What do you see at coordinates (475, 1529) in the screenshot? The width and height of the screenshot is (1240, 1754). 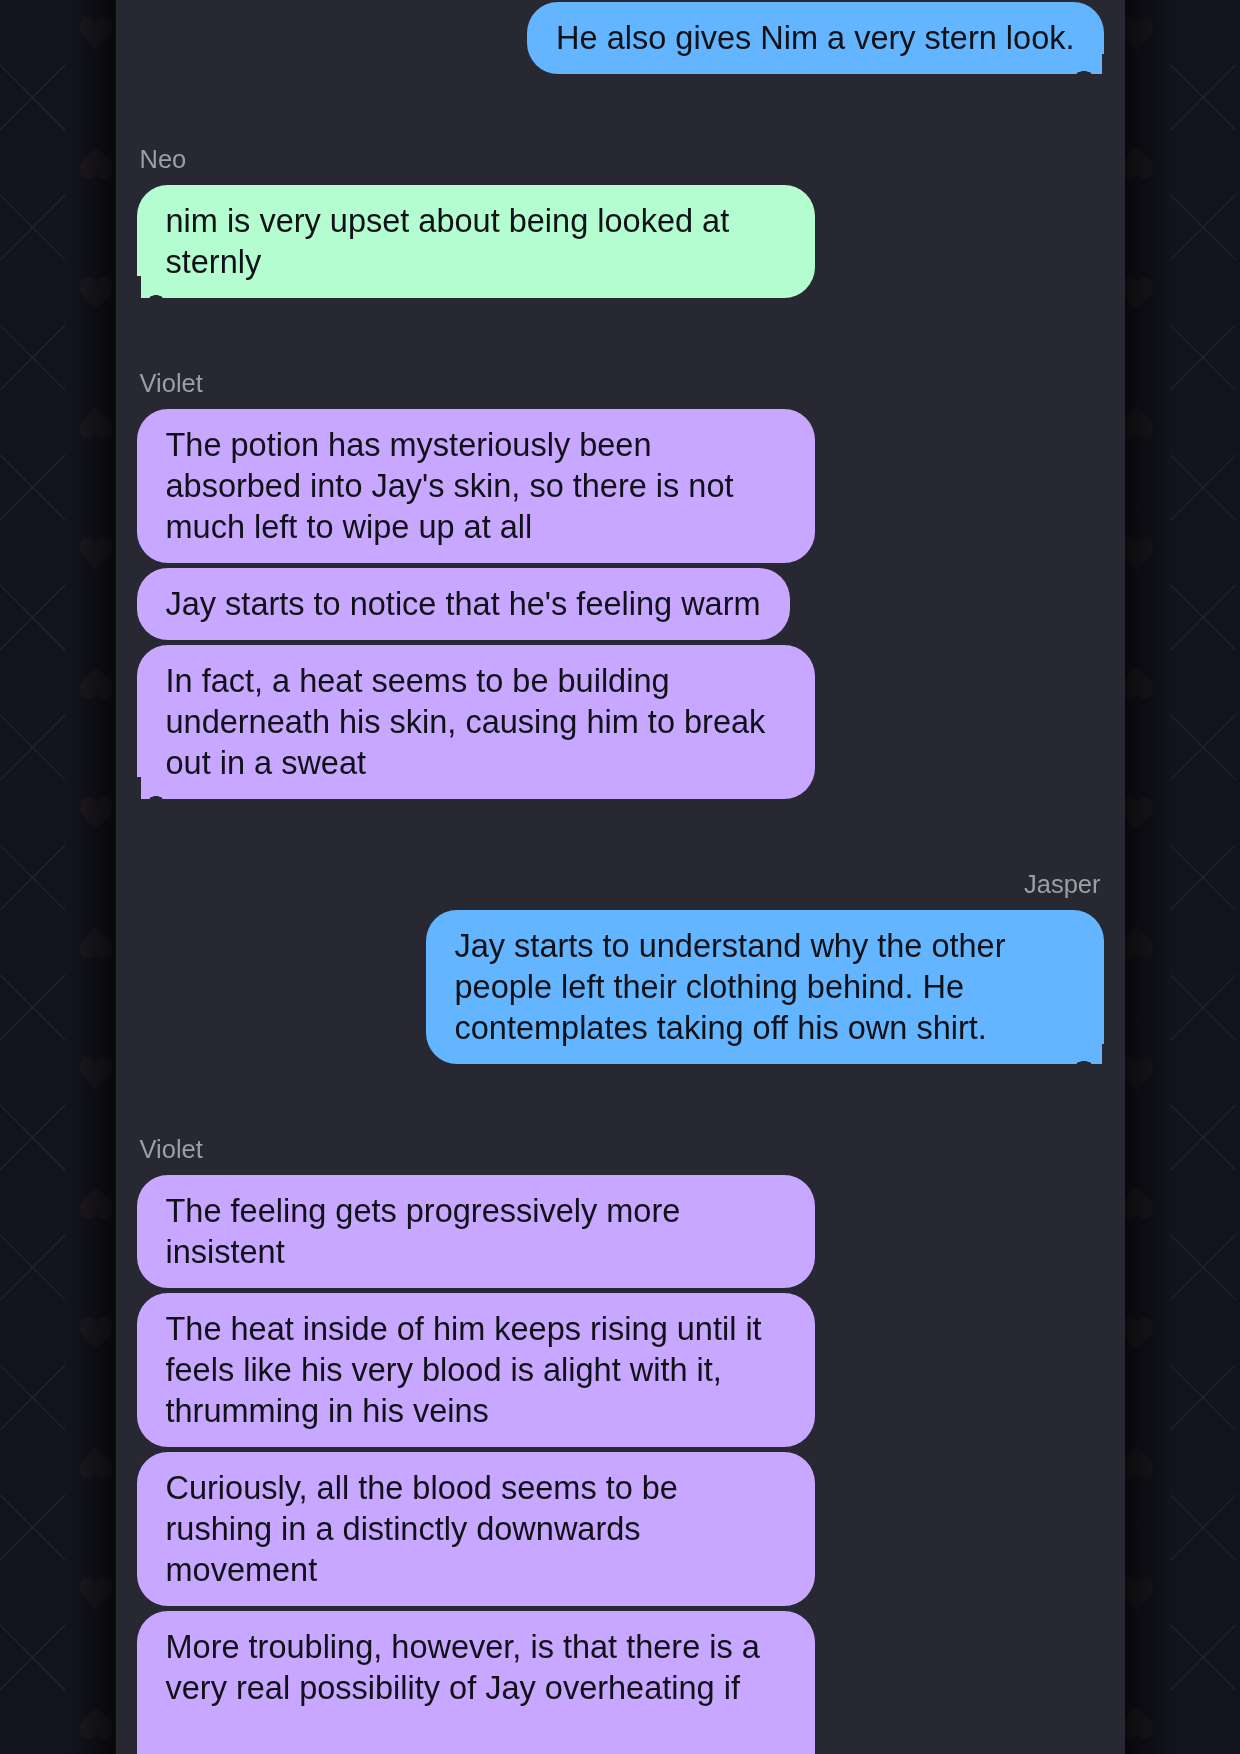 I see `message-bubble: Curiously, all the blood seems to be rushing in a distinctly downwards movement` at bounding box center [475, 1529].